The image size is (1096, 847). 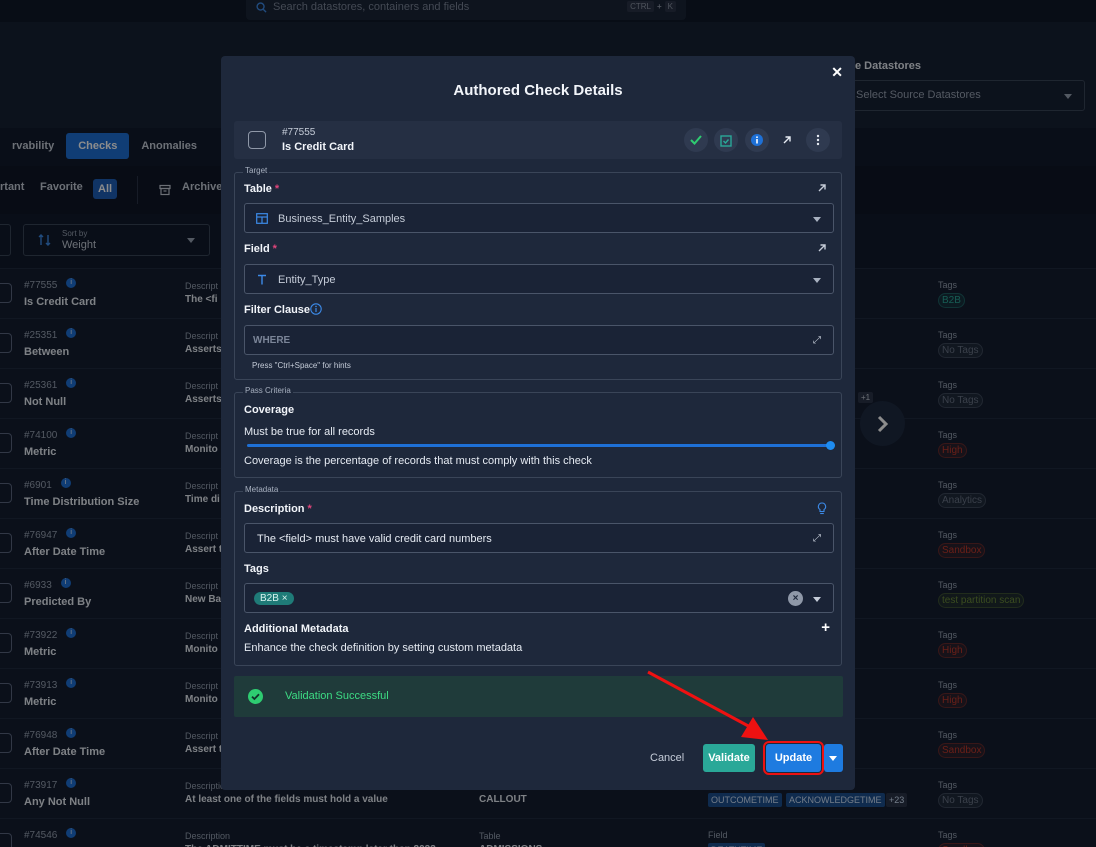 What do you see at coordinates (729, 758) in the screenshot?
I see `validate-button: Validate` at bounding box center [729, 758].